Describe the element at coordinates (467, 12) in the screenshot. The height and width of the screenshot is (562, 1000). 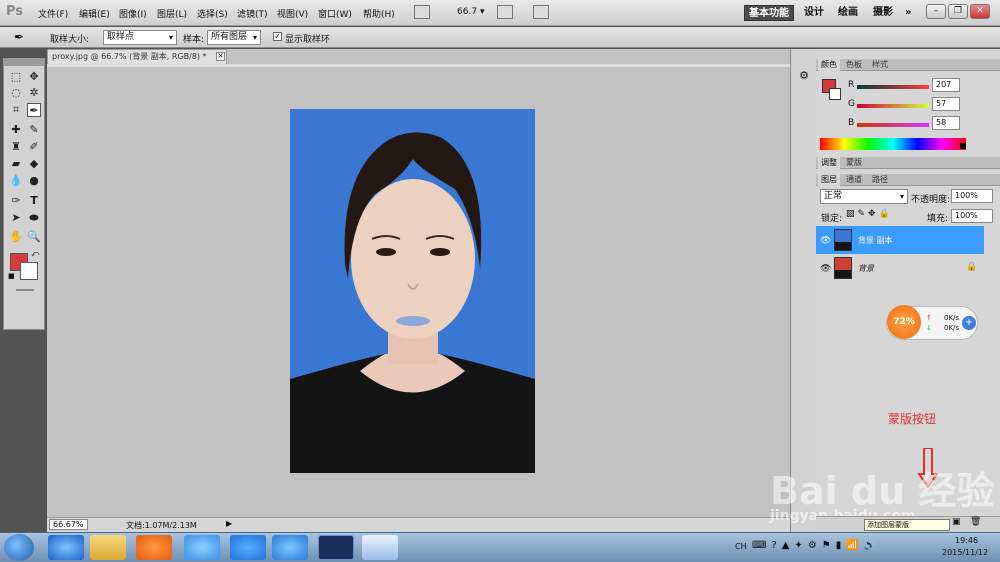
I see `zoom-level: 66.7` at that location.